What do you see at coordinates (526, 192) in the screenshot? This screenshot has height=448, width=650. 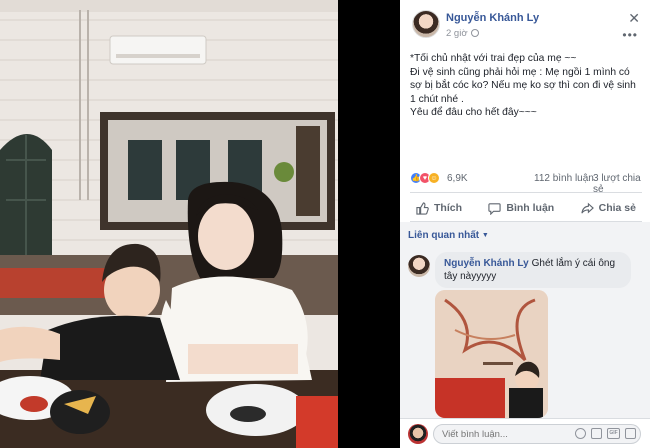 I see `divider` at bounding box center [526, 192].